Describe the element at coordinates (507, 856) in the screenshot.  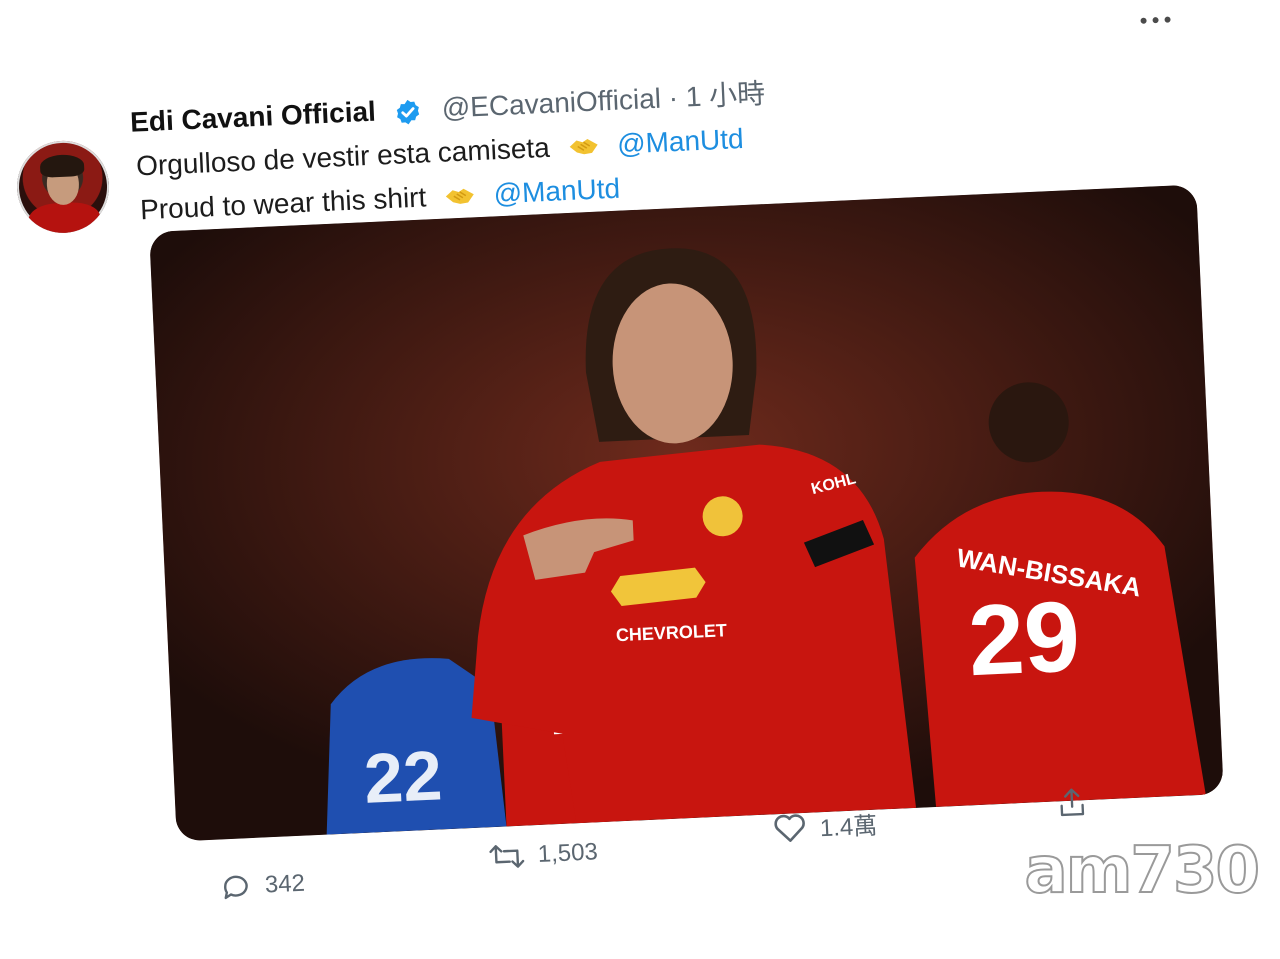
I see `retweet-icon` at that location.